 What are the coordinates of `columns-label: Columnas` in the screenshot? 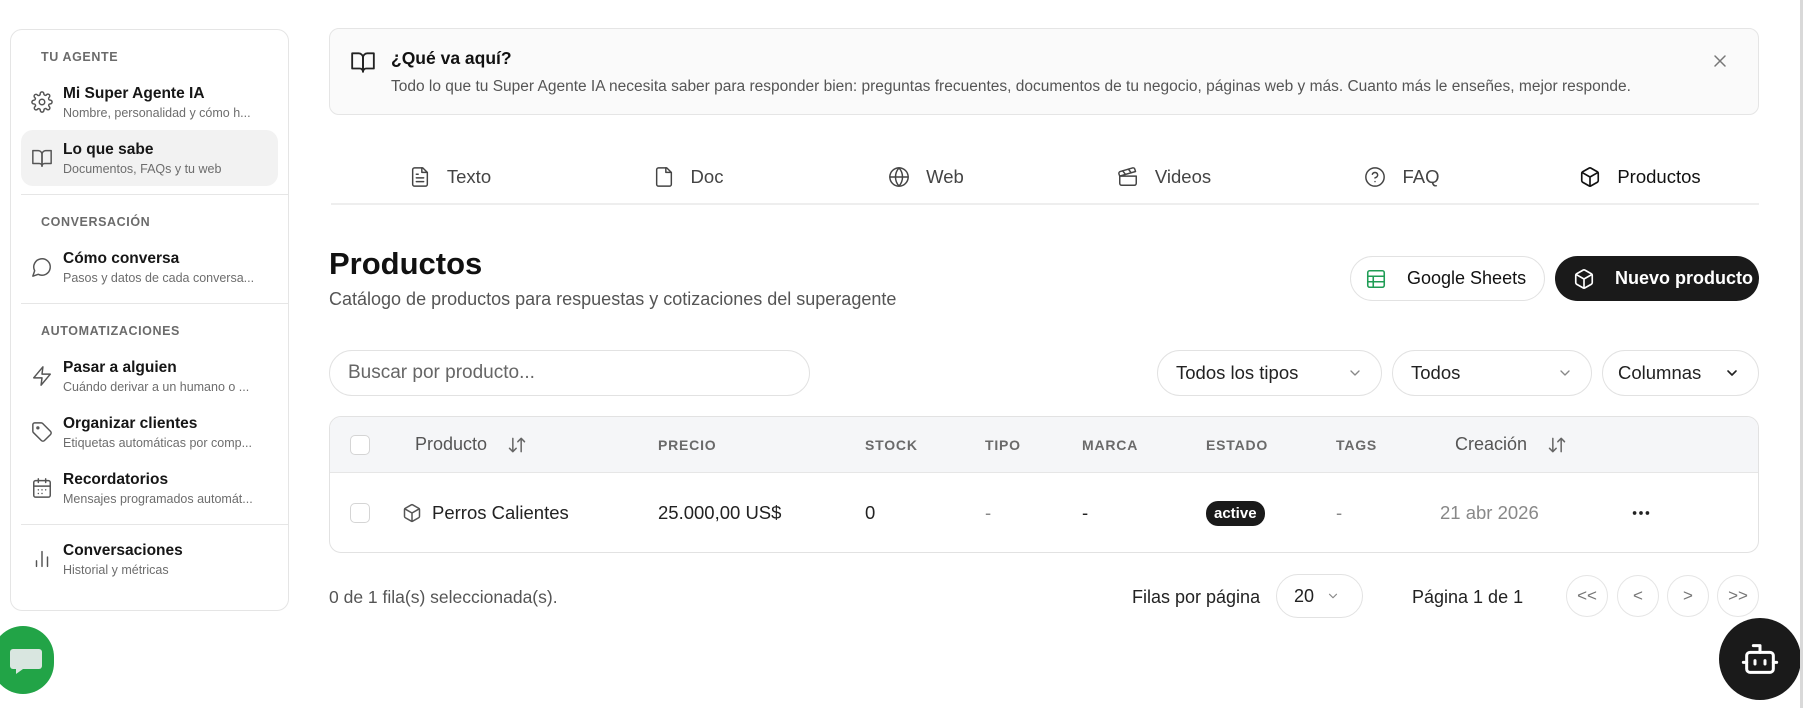 It's located at (1660, 372).